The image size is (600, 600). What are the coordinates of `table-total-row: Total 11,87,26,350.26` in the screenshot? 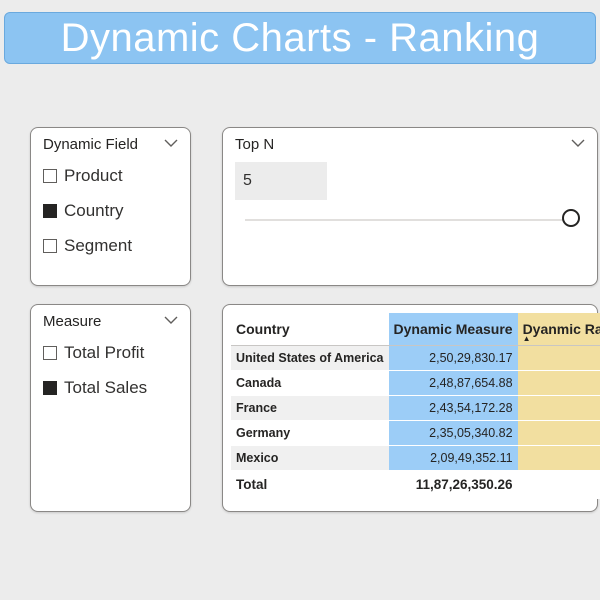 It's located at (415, 484).